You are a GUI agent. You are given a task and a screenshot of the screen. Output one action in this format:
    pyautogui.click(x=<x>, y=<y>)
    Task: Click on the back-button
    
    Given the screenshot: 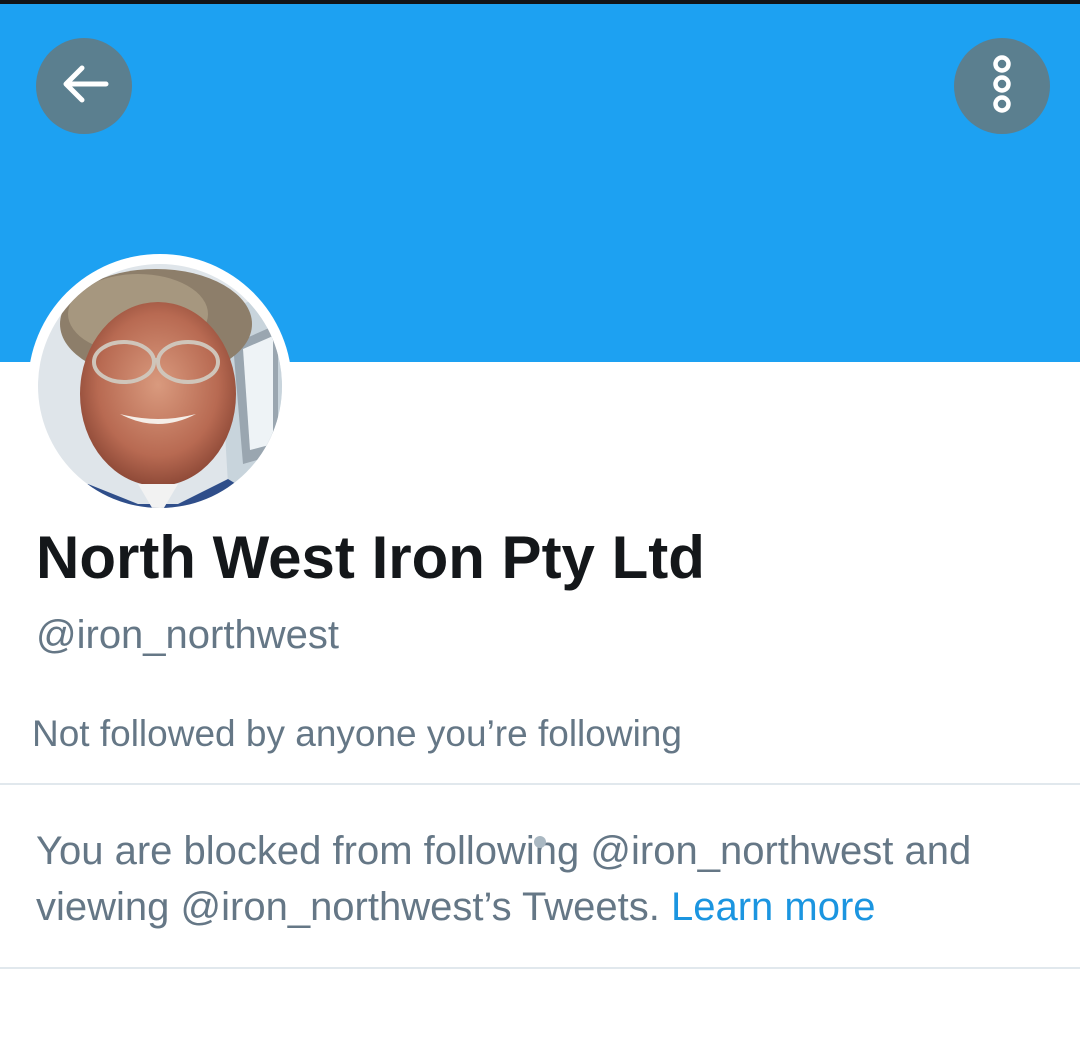 What is the action you would take?
    pyautogui.click(x=84, y=86)
    